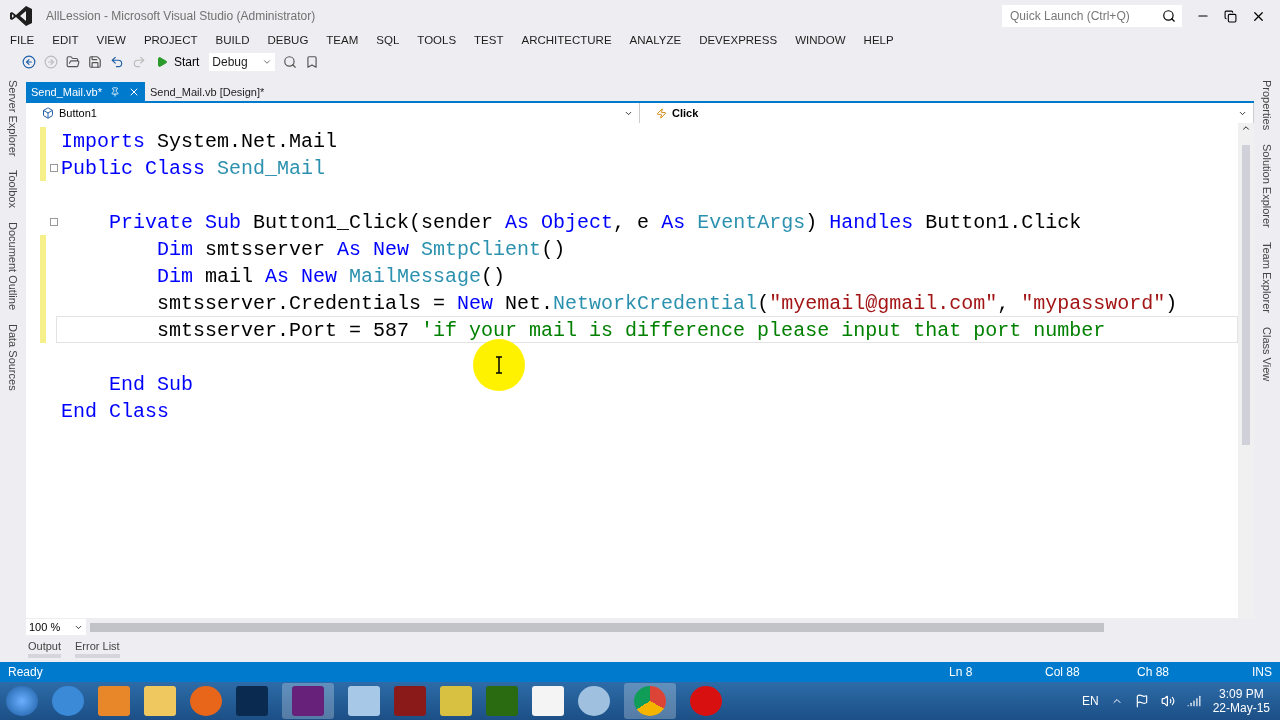 The image size is (1280, 720). Describe the element at coordinates (667, 303) in the screenshot. I see `code-line: smtsserver.Credentials = New Net.NetworkCredential("myemail@gmail.com", "mypassword")` at that location.